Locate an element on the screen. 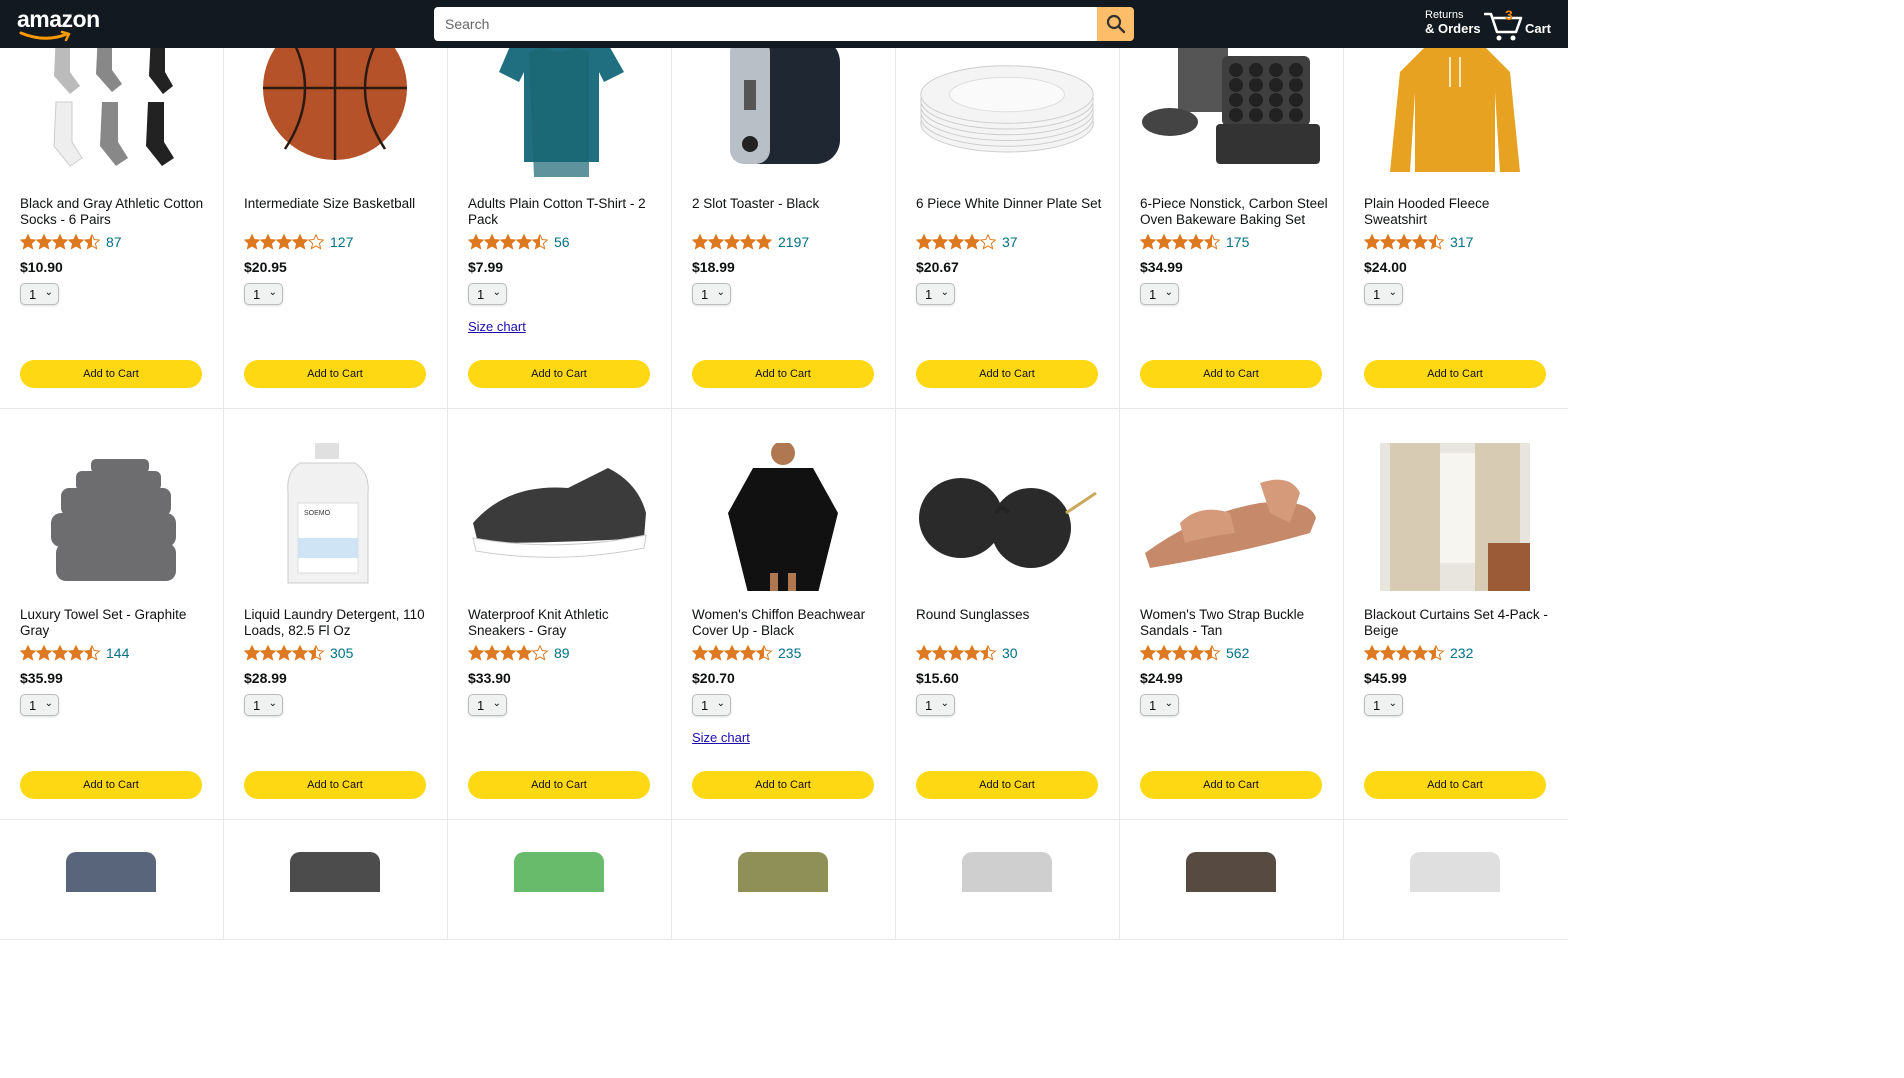 The image size is (1904, 1078). product-rating: 56 is located at coordinates (519, 242).